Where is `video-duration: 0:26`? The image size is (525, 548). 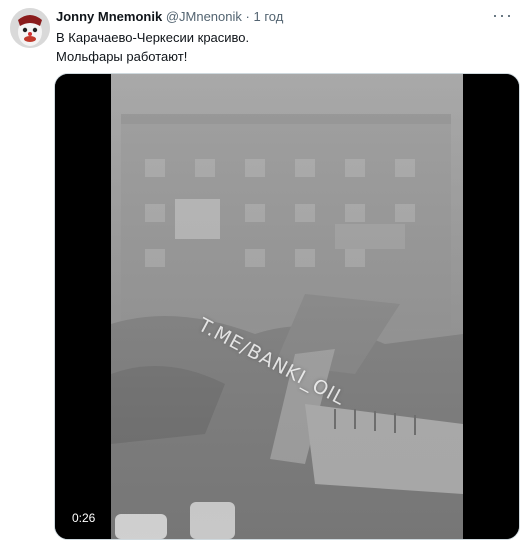
video-duration: 0:26 is located at coordinates (84, 518).